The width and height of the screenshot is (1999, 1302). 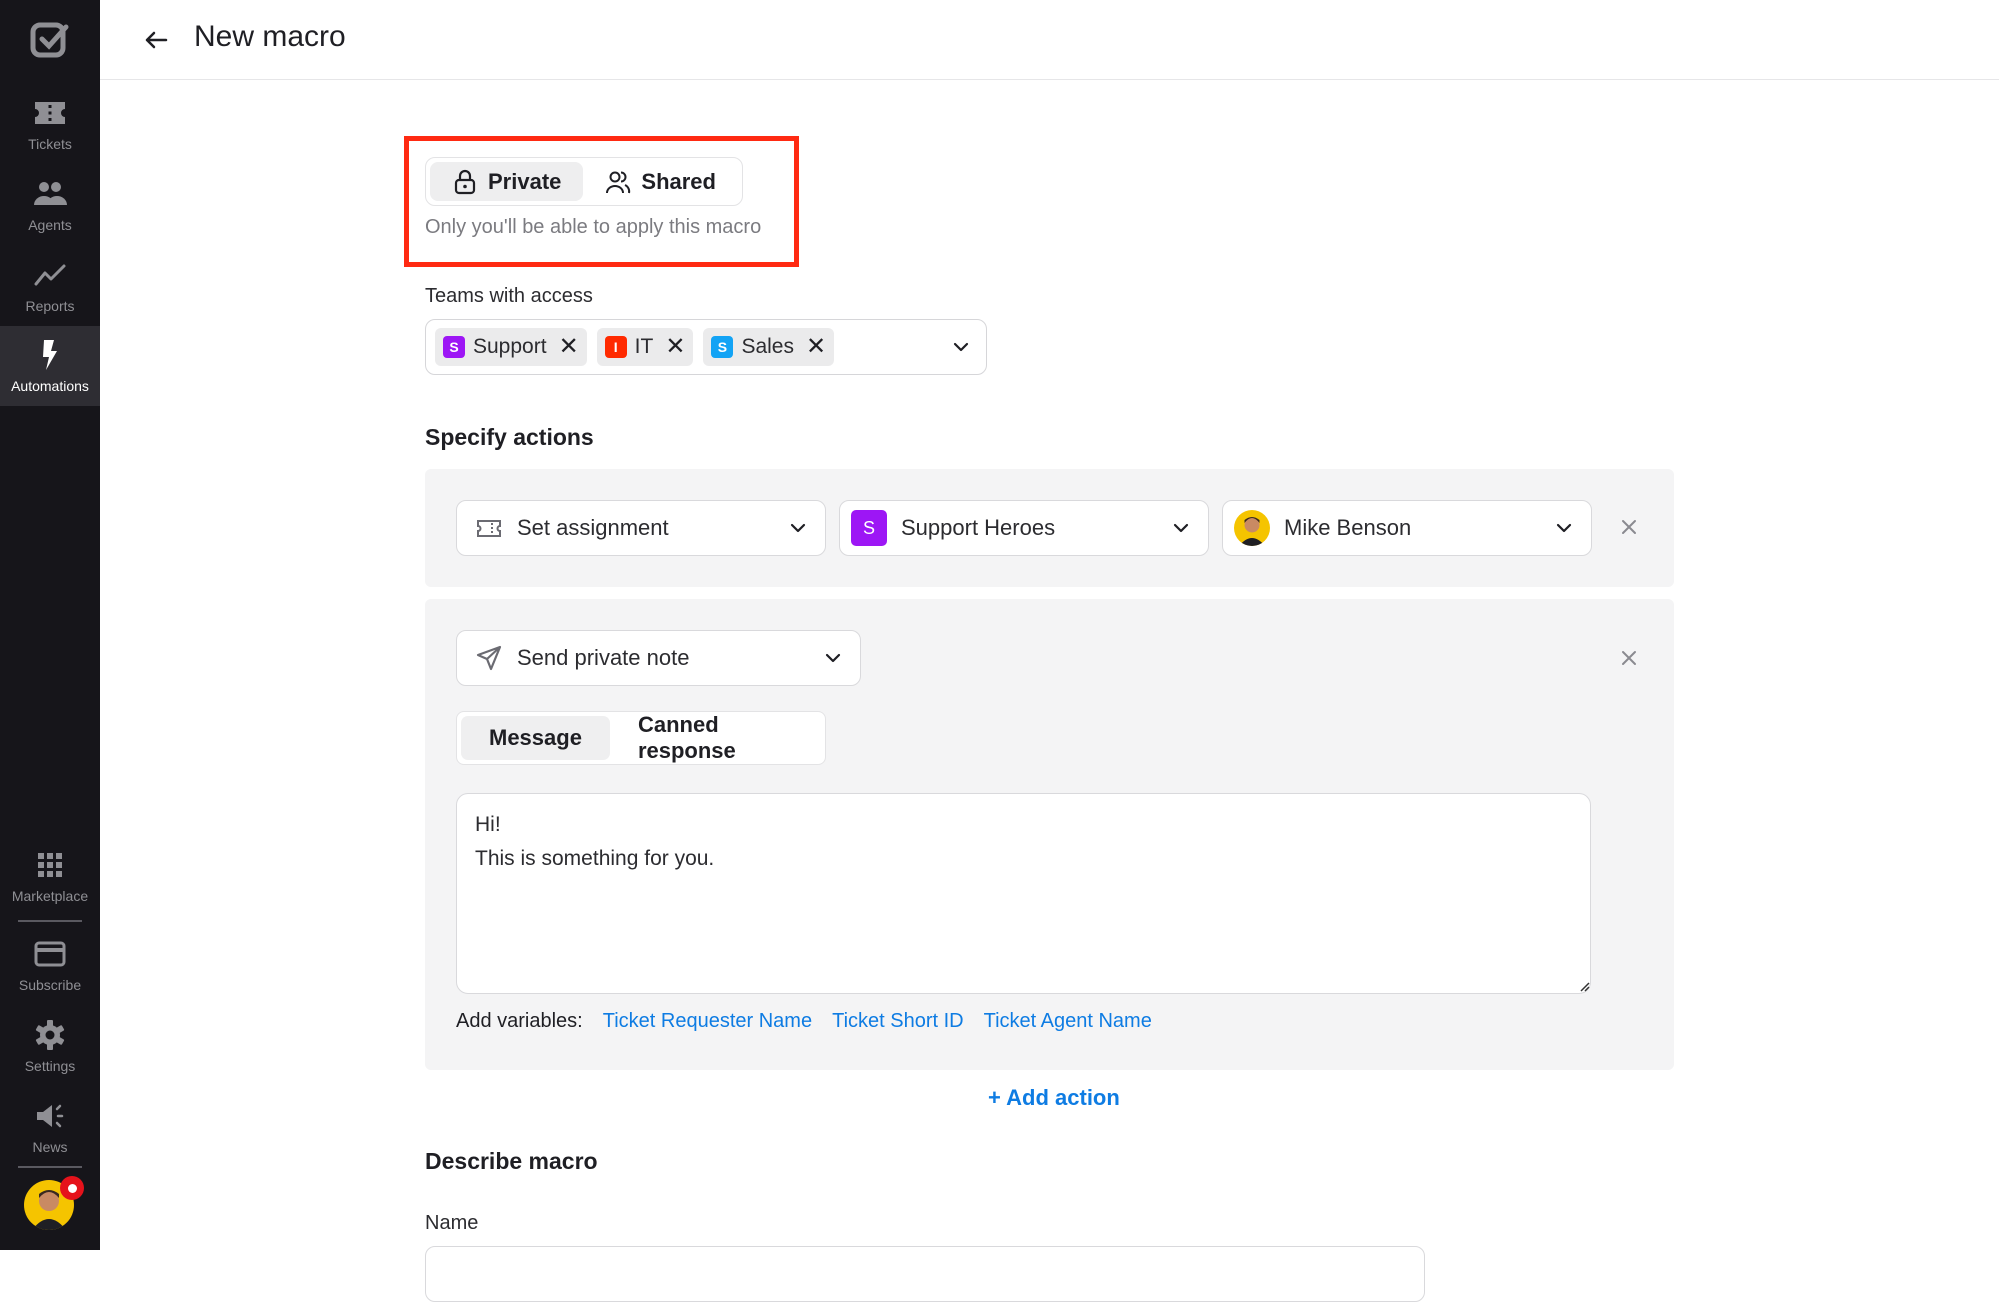 I want to click on visibility-option-label: Private, so click(x=525, y=181).